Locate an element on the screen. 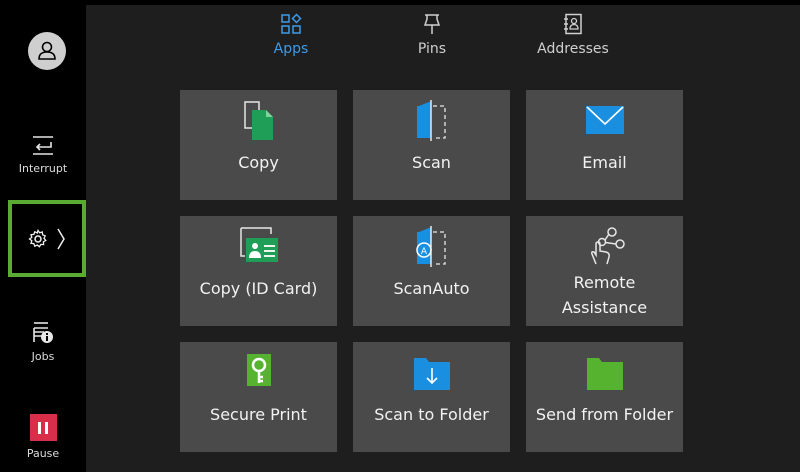  tile-label: Copy (ID Card) is located at coordinates (258, 288).